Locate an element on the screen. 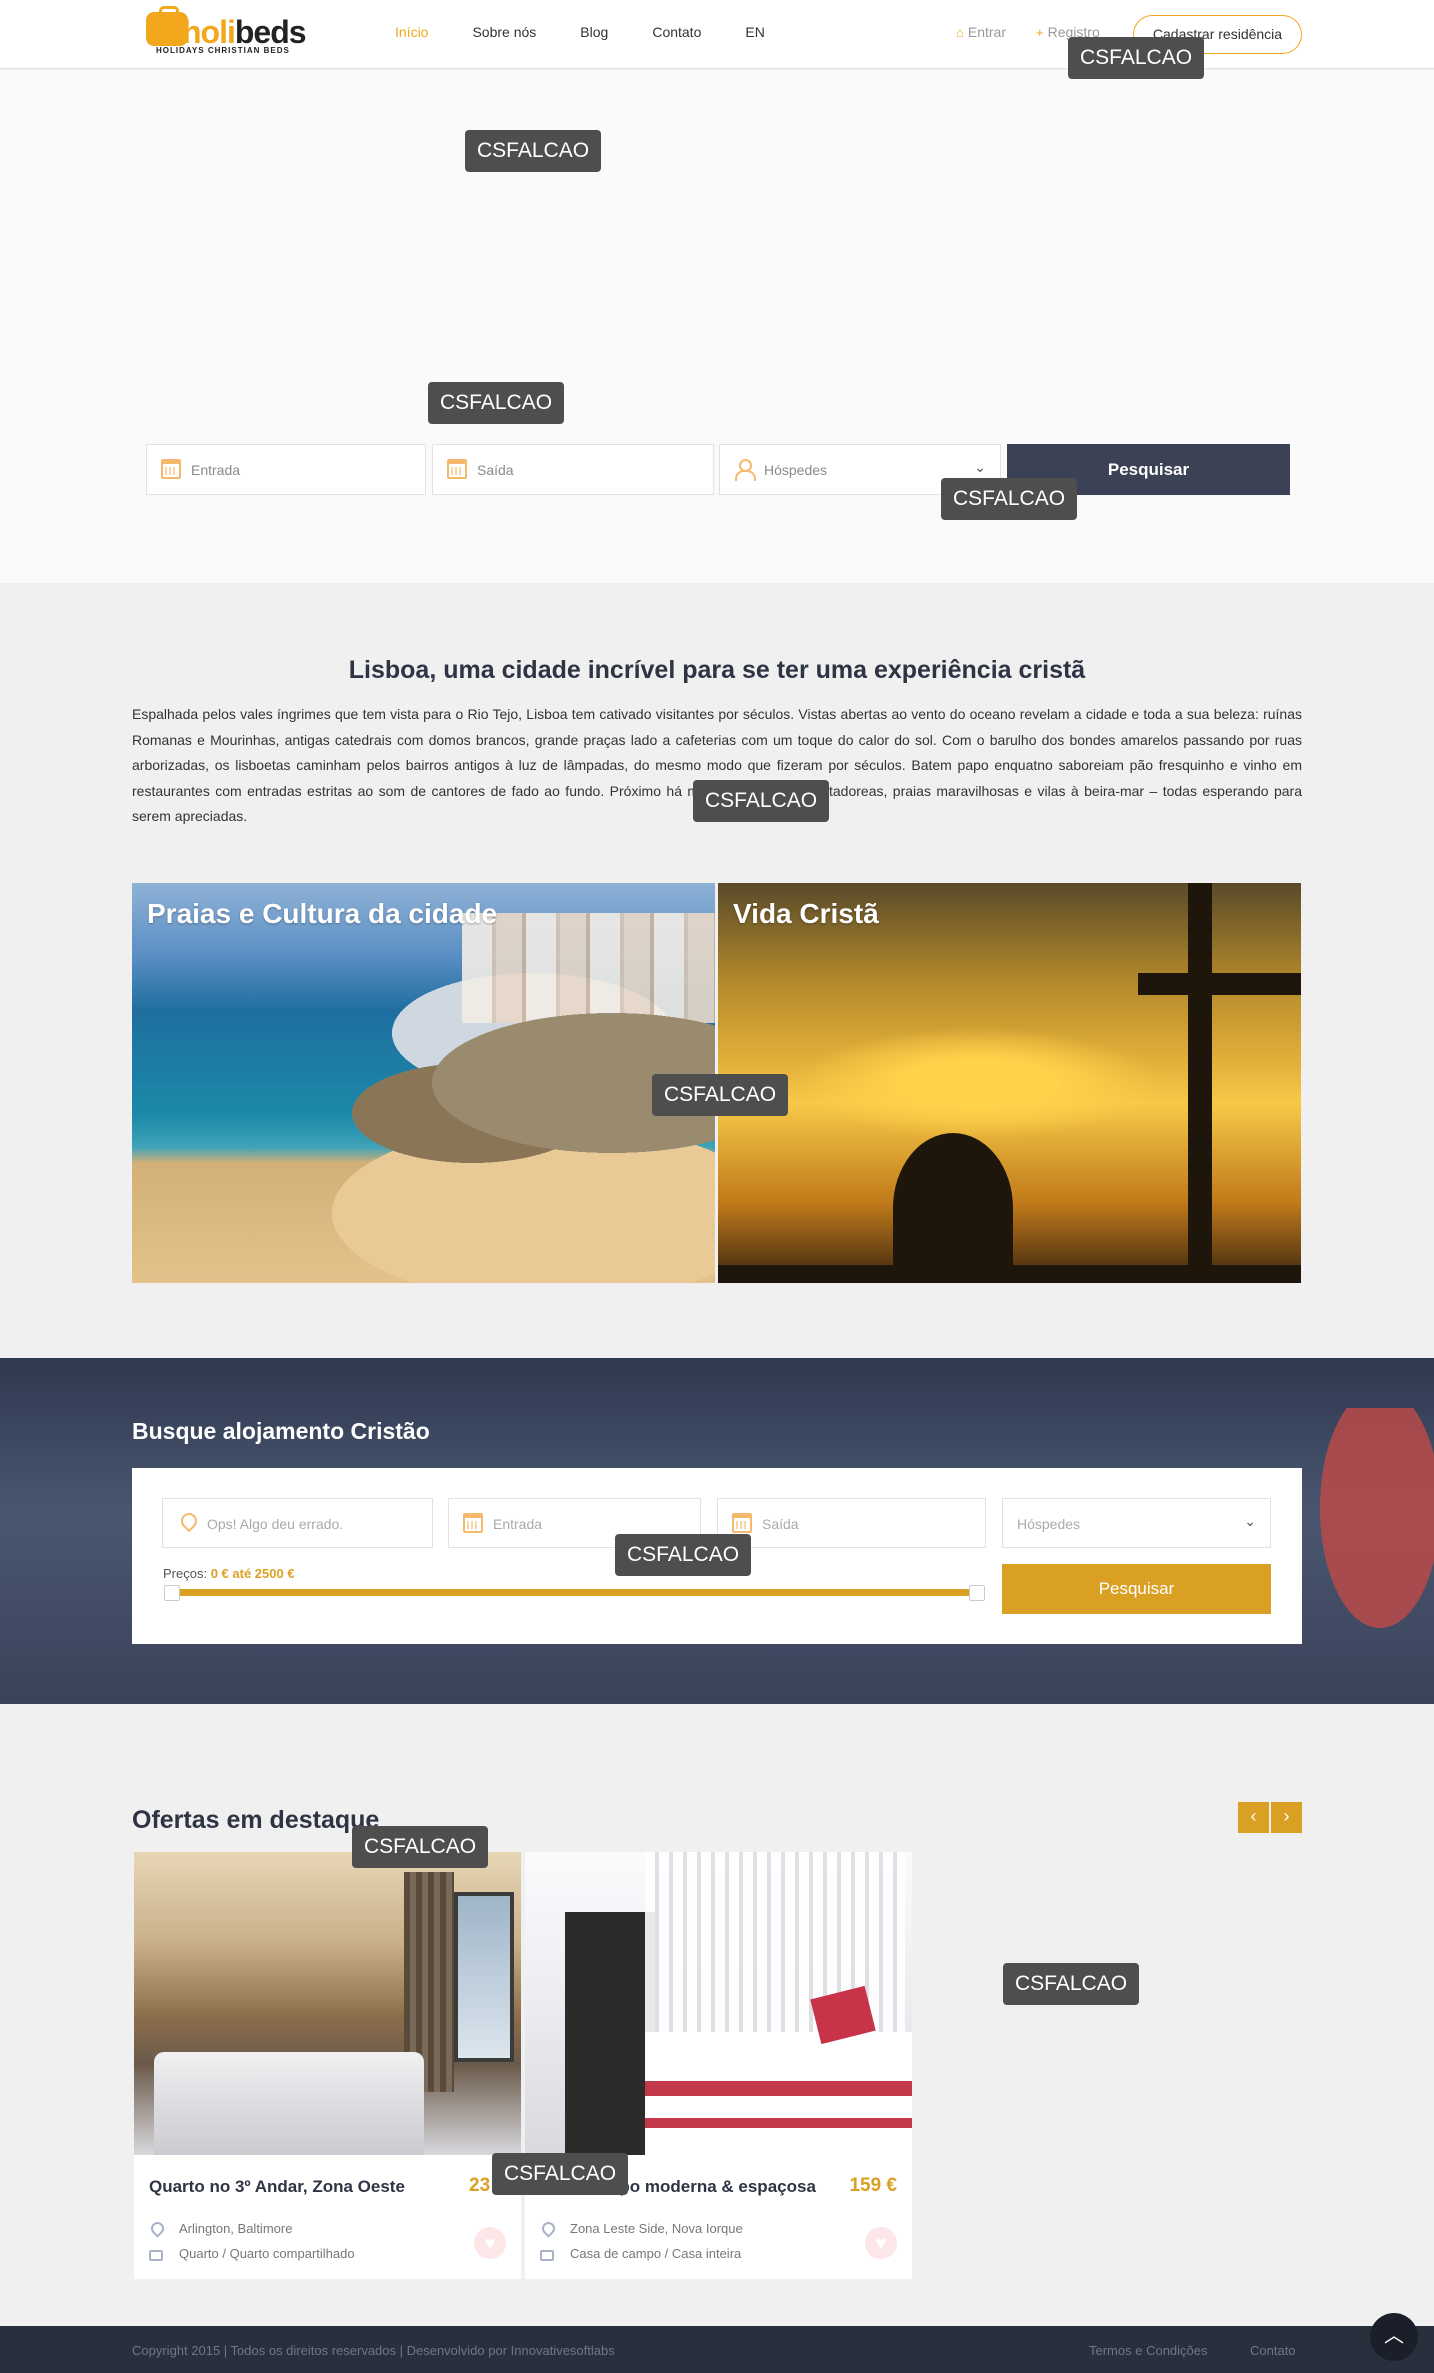 This screenshot has width=1434, height=2373. checkin-field: Entrada is located at coordinates (286, 469).